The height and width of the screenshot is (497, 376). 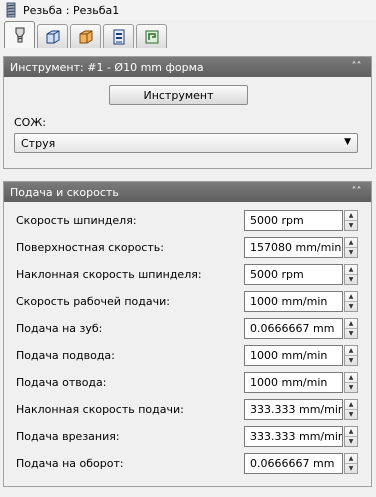 What do you see at coordinates (100, 409) in the screenshot?
I see `feed-row-label: Наклонная скорость подачи:` at bounding box center [100, 409].